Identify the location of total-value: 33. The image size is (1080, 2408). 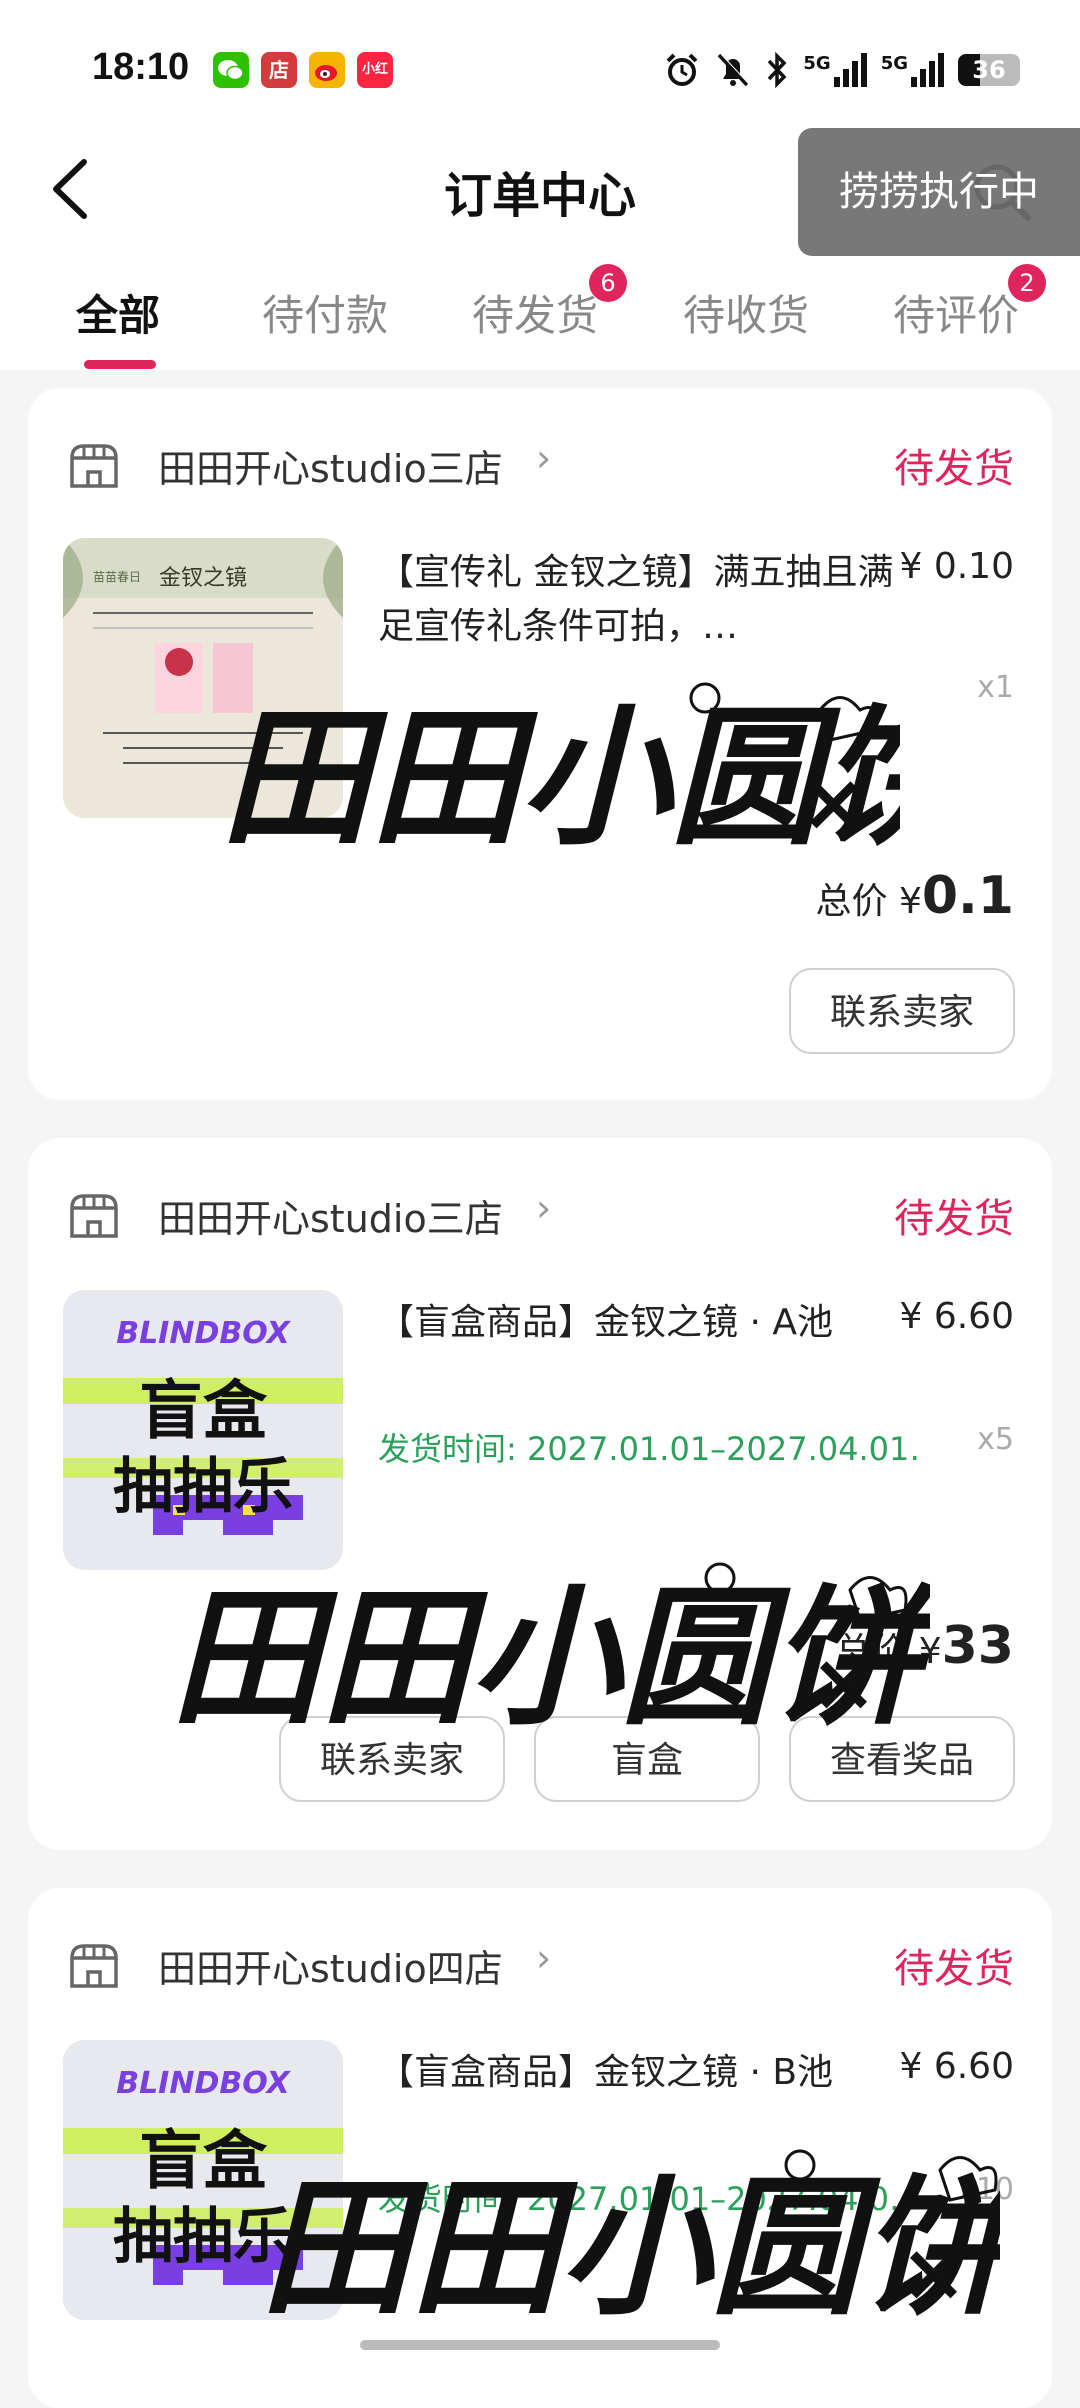
(977, 1646).